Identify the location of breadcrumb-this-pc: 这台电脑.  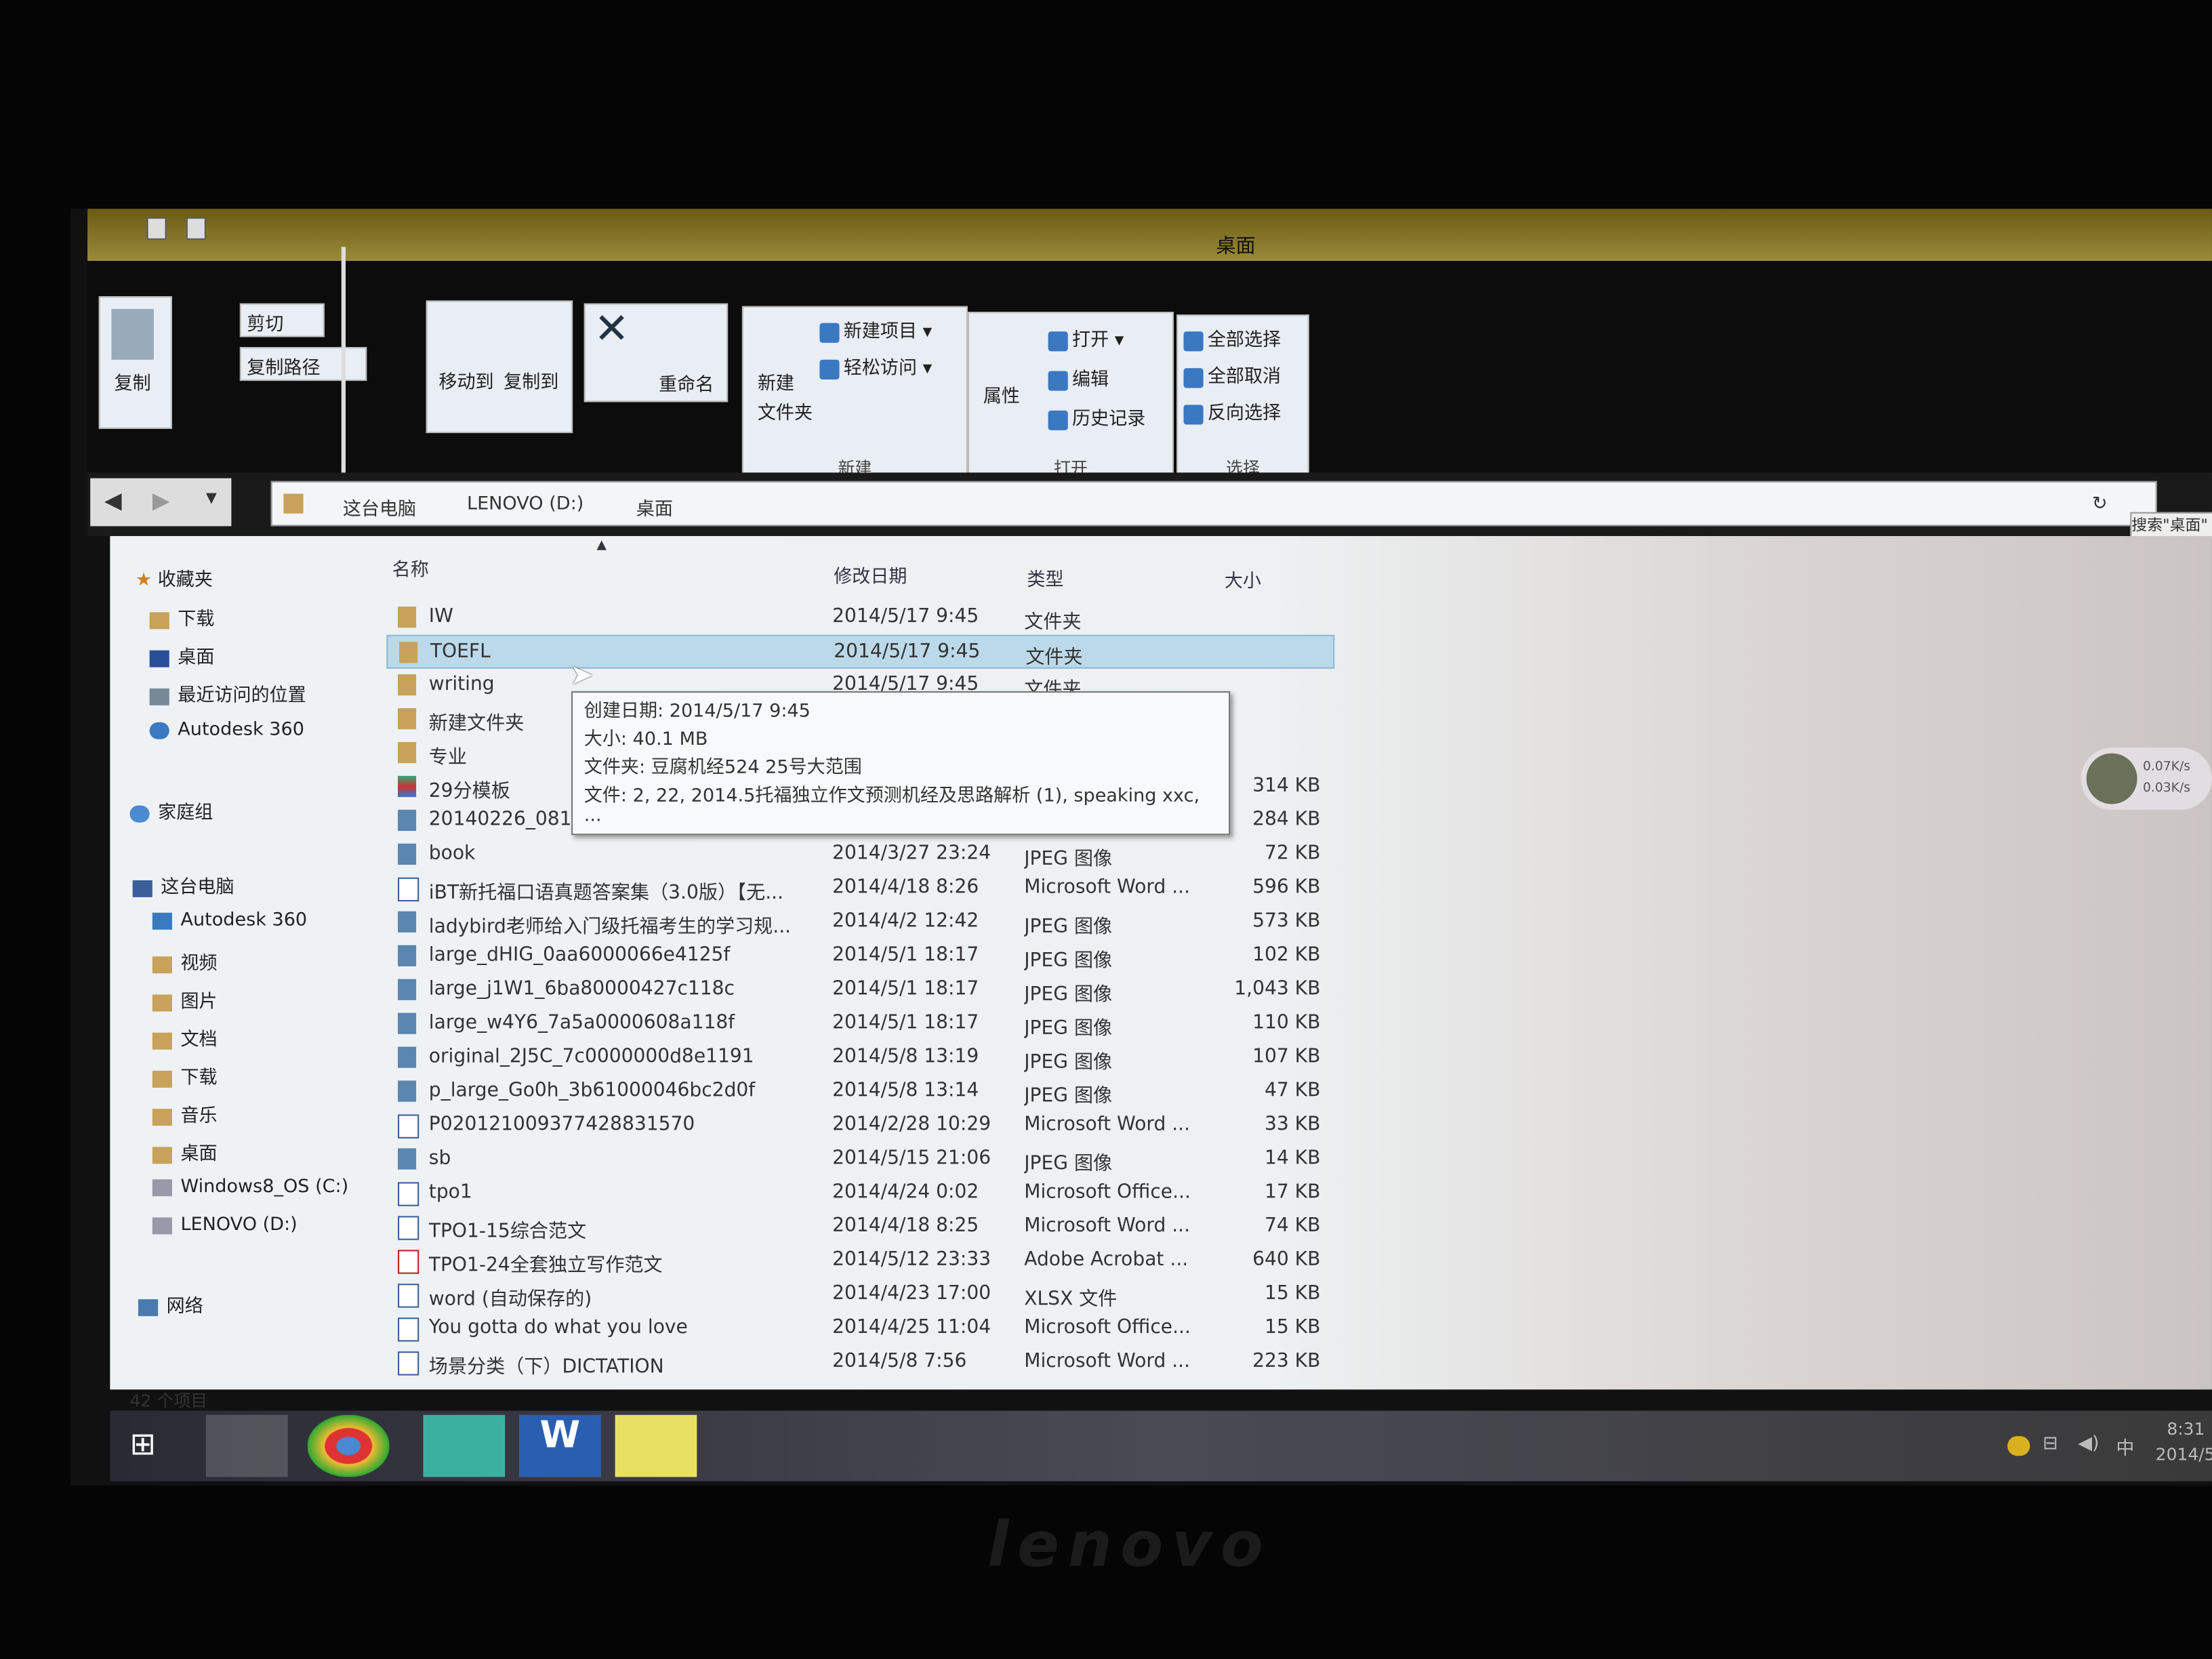
(380, 507).